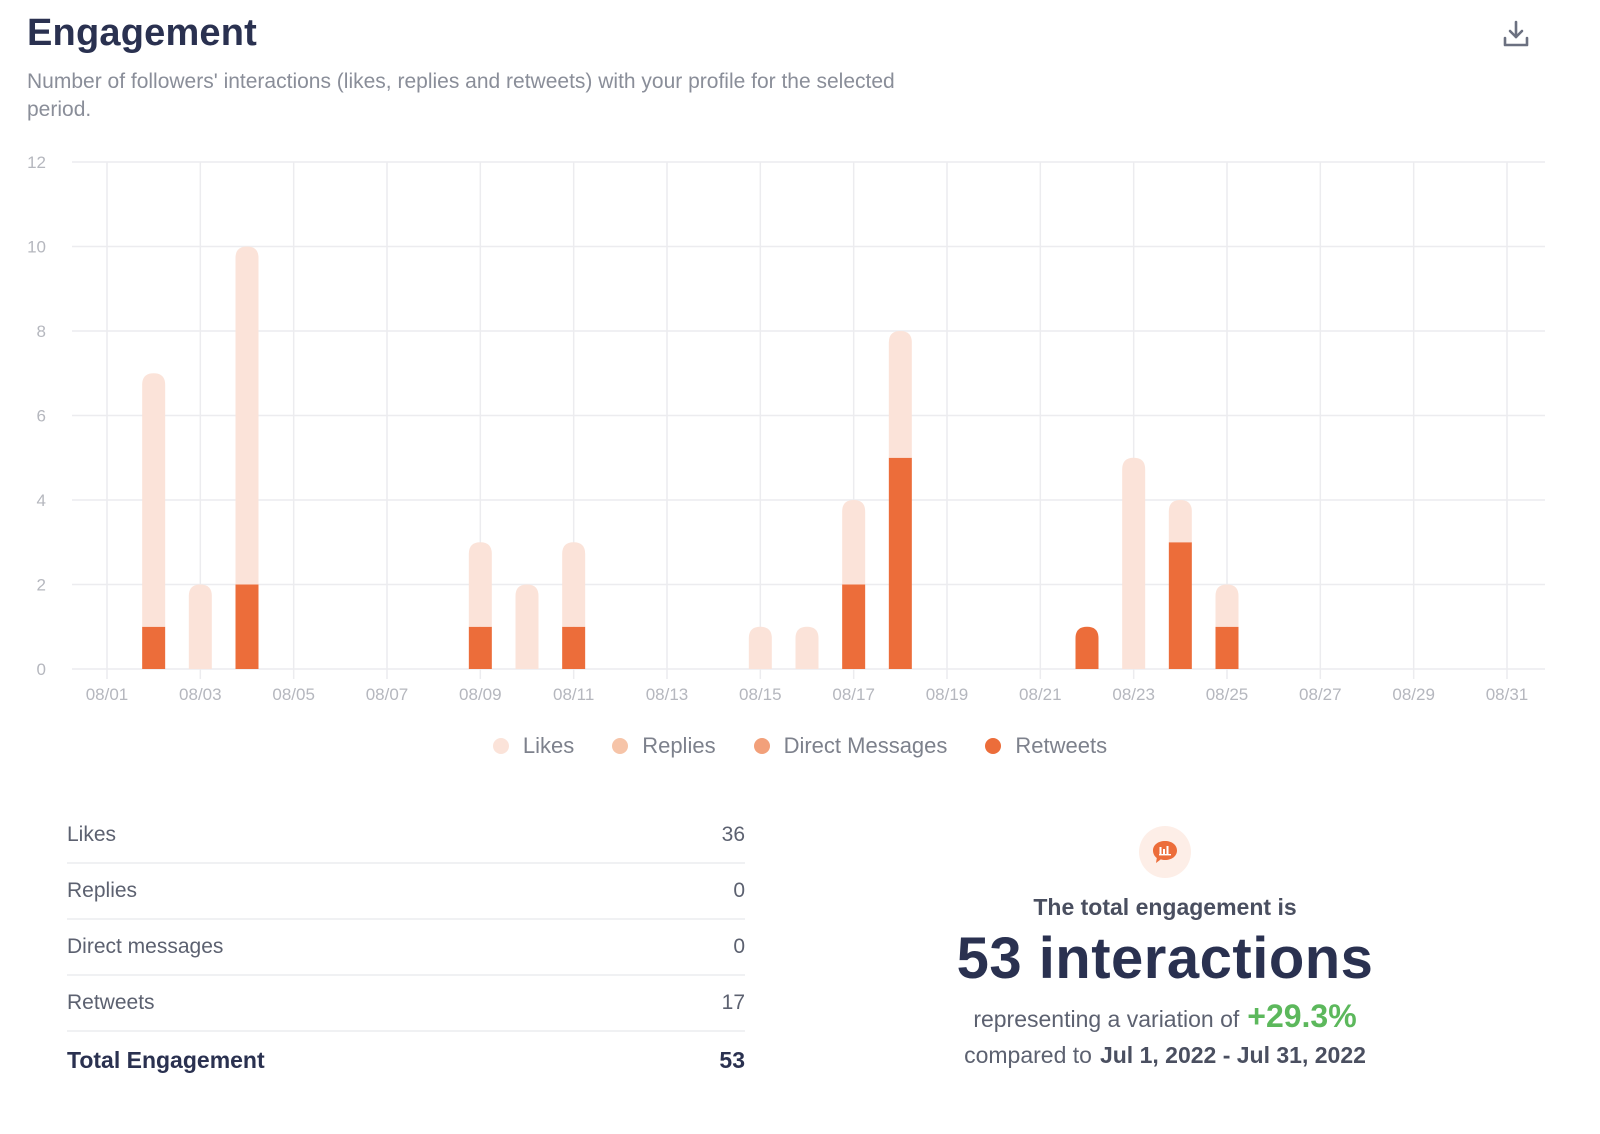  I want to click on y-axis-labels: 0 2 4 6 8 10 12, so click(36, 416).